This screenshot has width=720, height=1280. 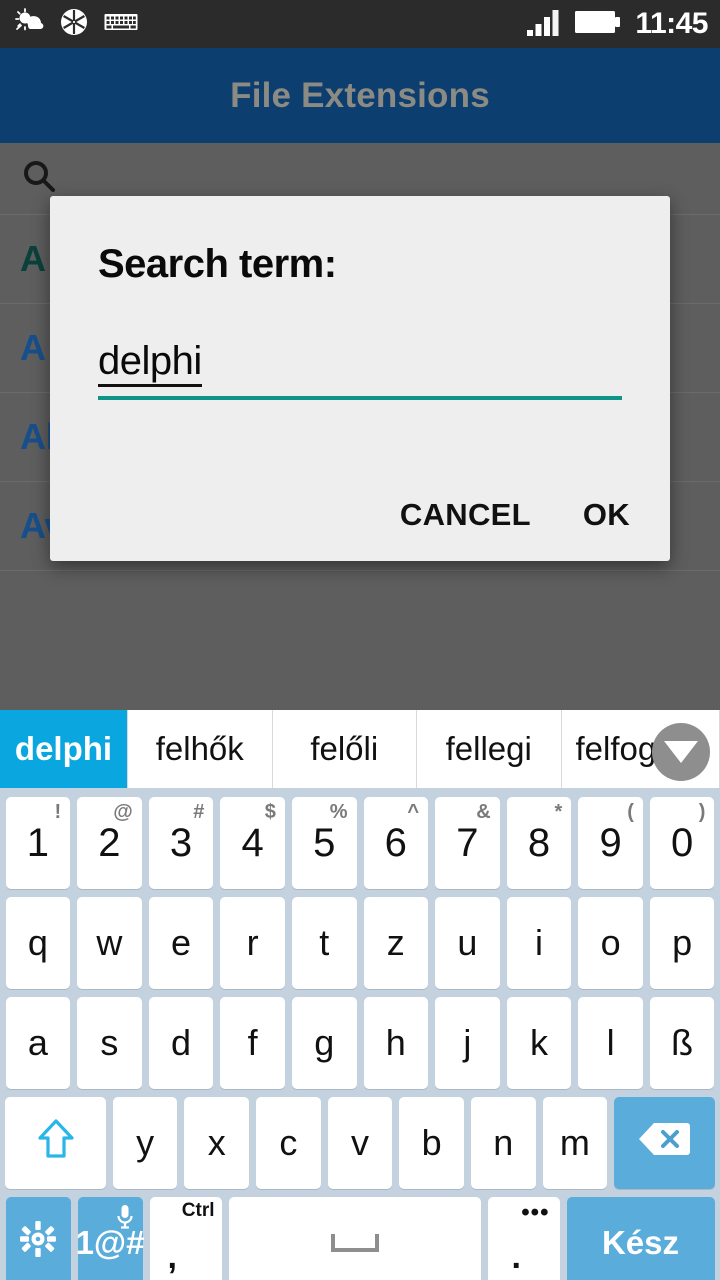 What do you see at coordinates (150, 364) in the screenshot?
I see `search-term-input-value: delphi` at bounding box center [150, 364].